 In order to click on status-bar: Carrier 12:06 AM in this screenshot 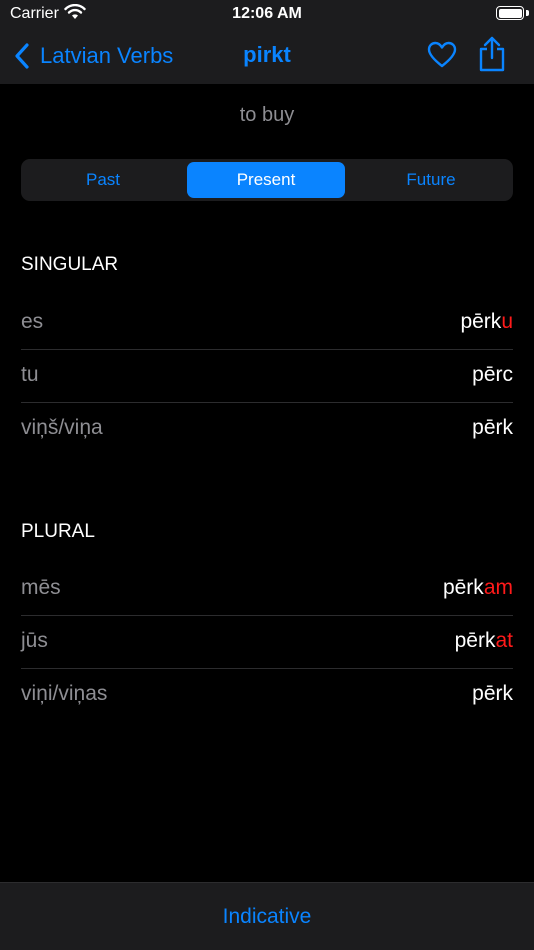, I will do `click(267, 15)`.